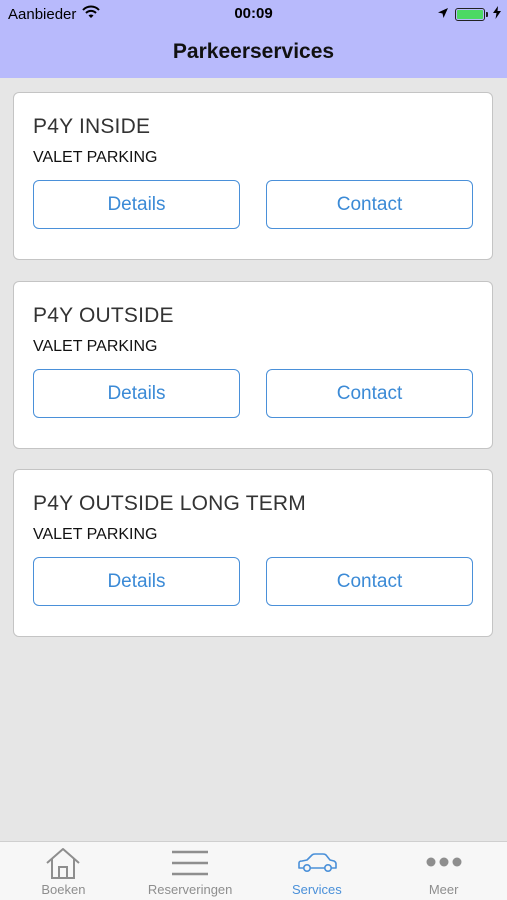 This screenshot has width=507, height=900. I want to click on tab-reserveringen: Reserveringen, so click(190, 871).